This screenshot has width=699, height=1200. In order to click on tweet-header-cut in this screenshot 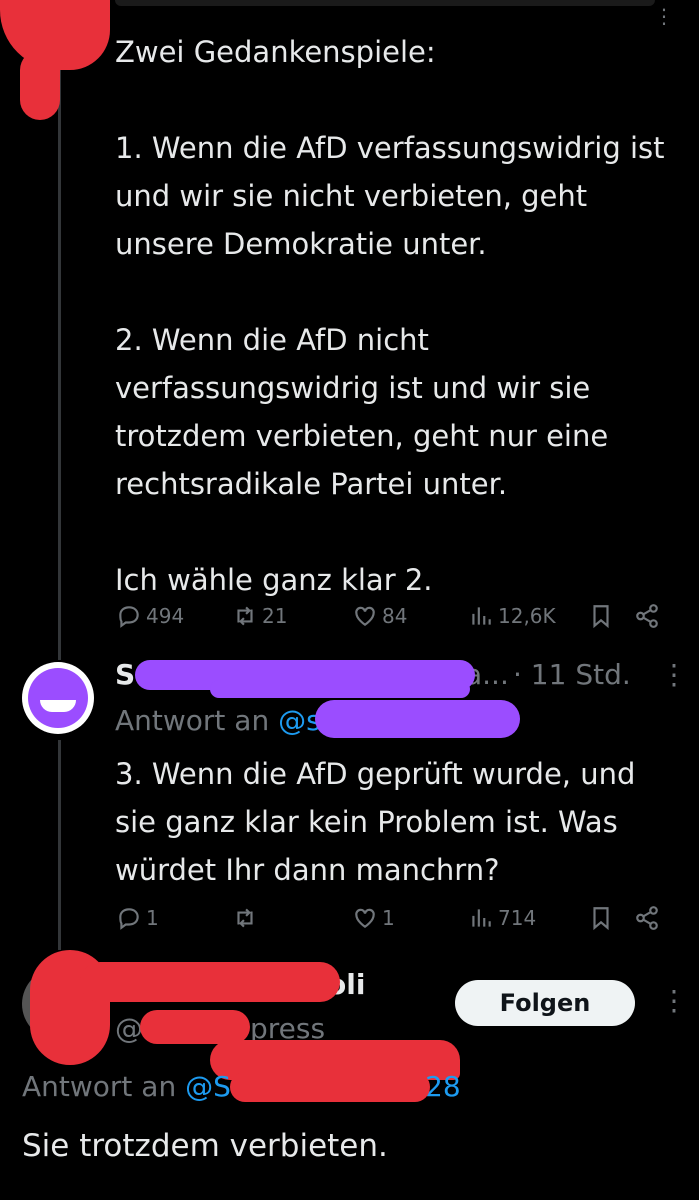, I will do `click(385, 6)`.